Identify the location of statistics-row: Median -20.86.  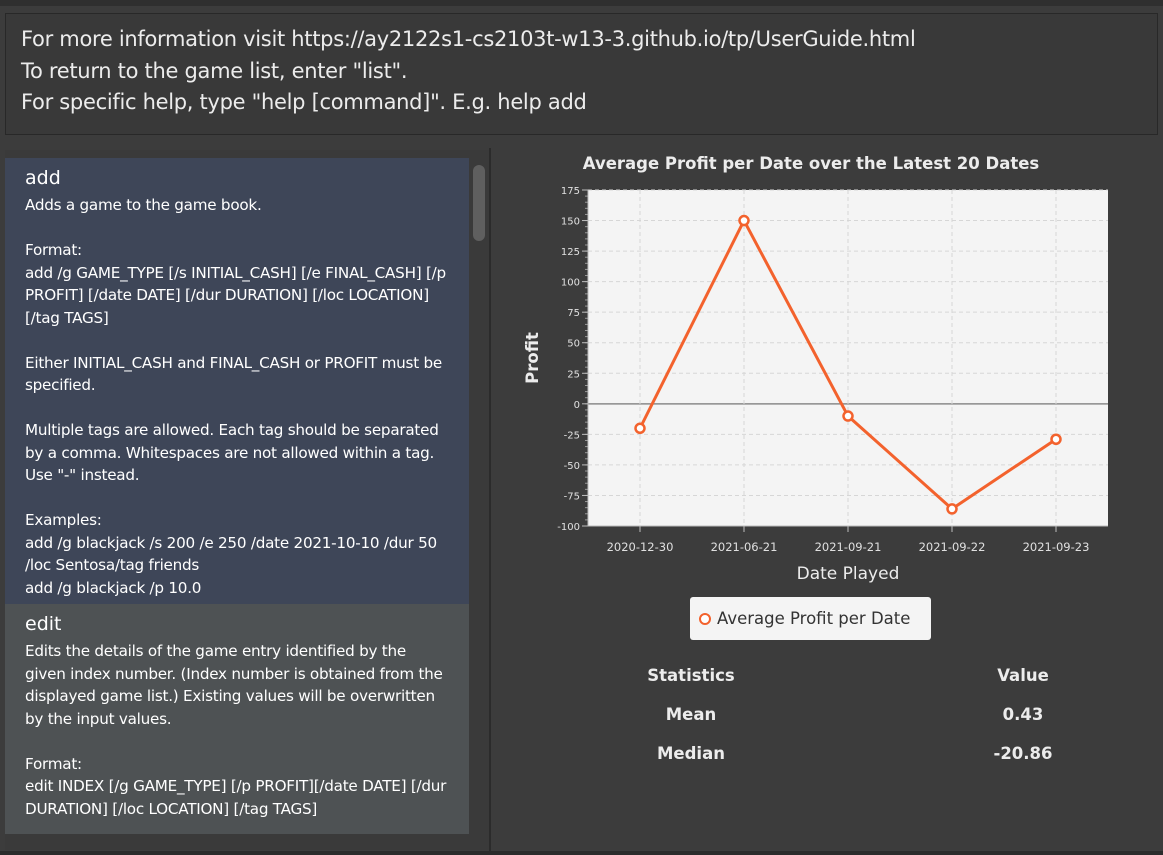
(841, 763).